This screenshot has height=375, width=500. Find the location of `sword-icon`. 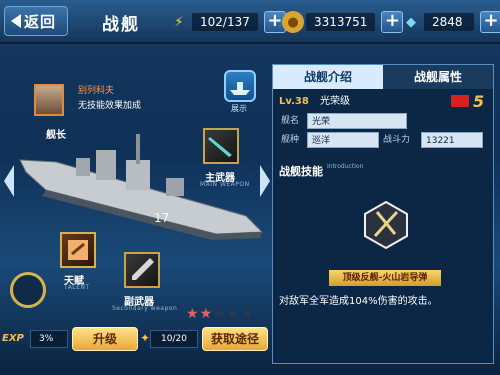

sword-icon is located at coordinates (143, 269).